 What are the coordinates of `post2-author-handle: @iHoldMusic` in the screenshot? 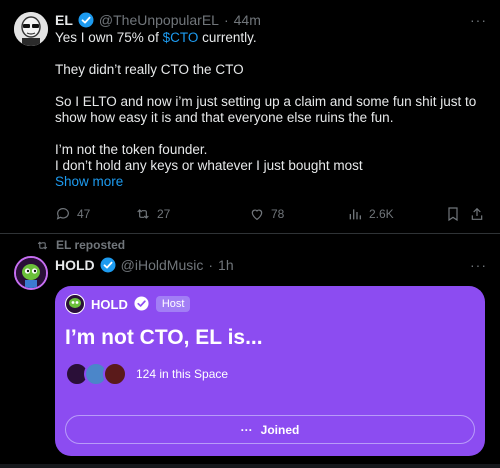 It's located at (162, 265).